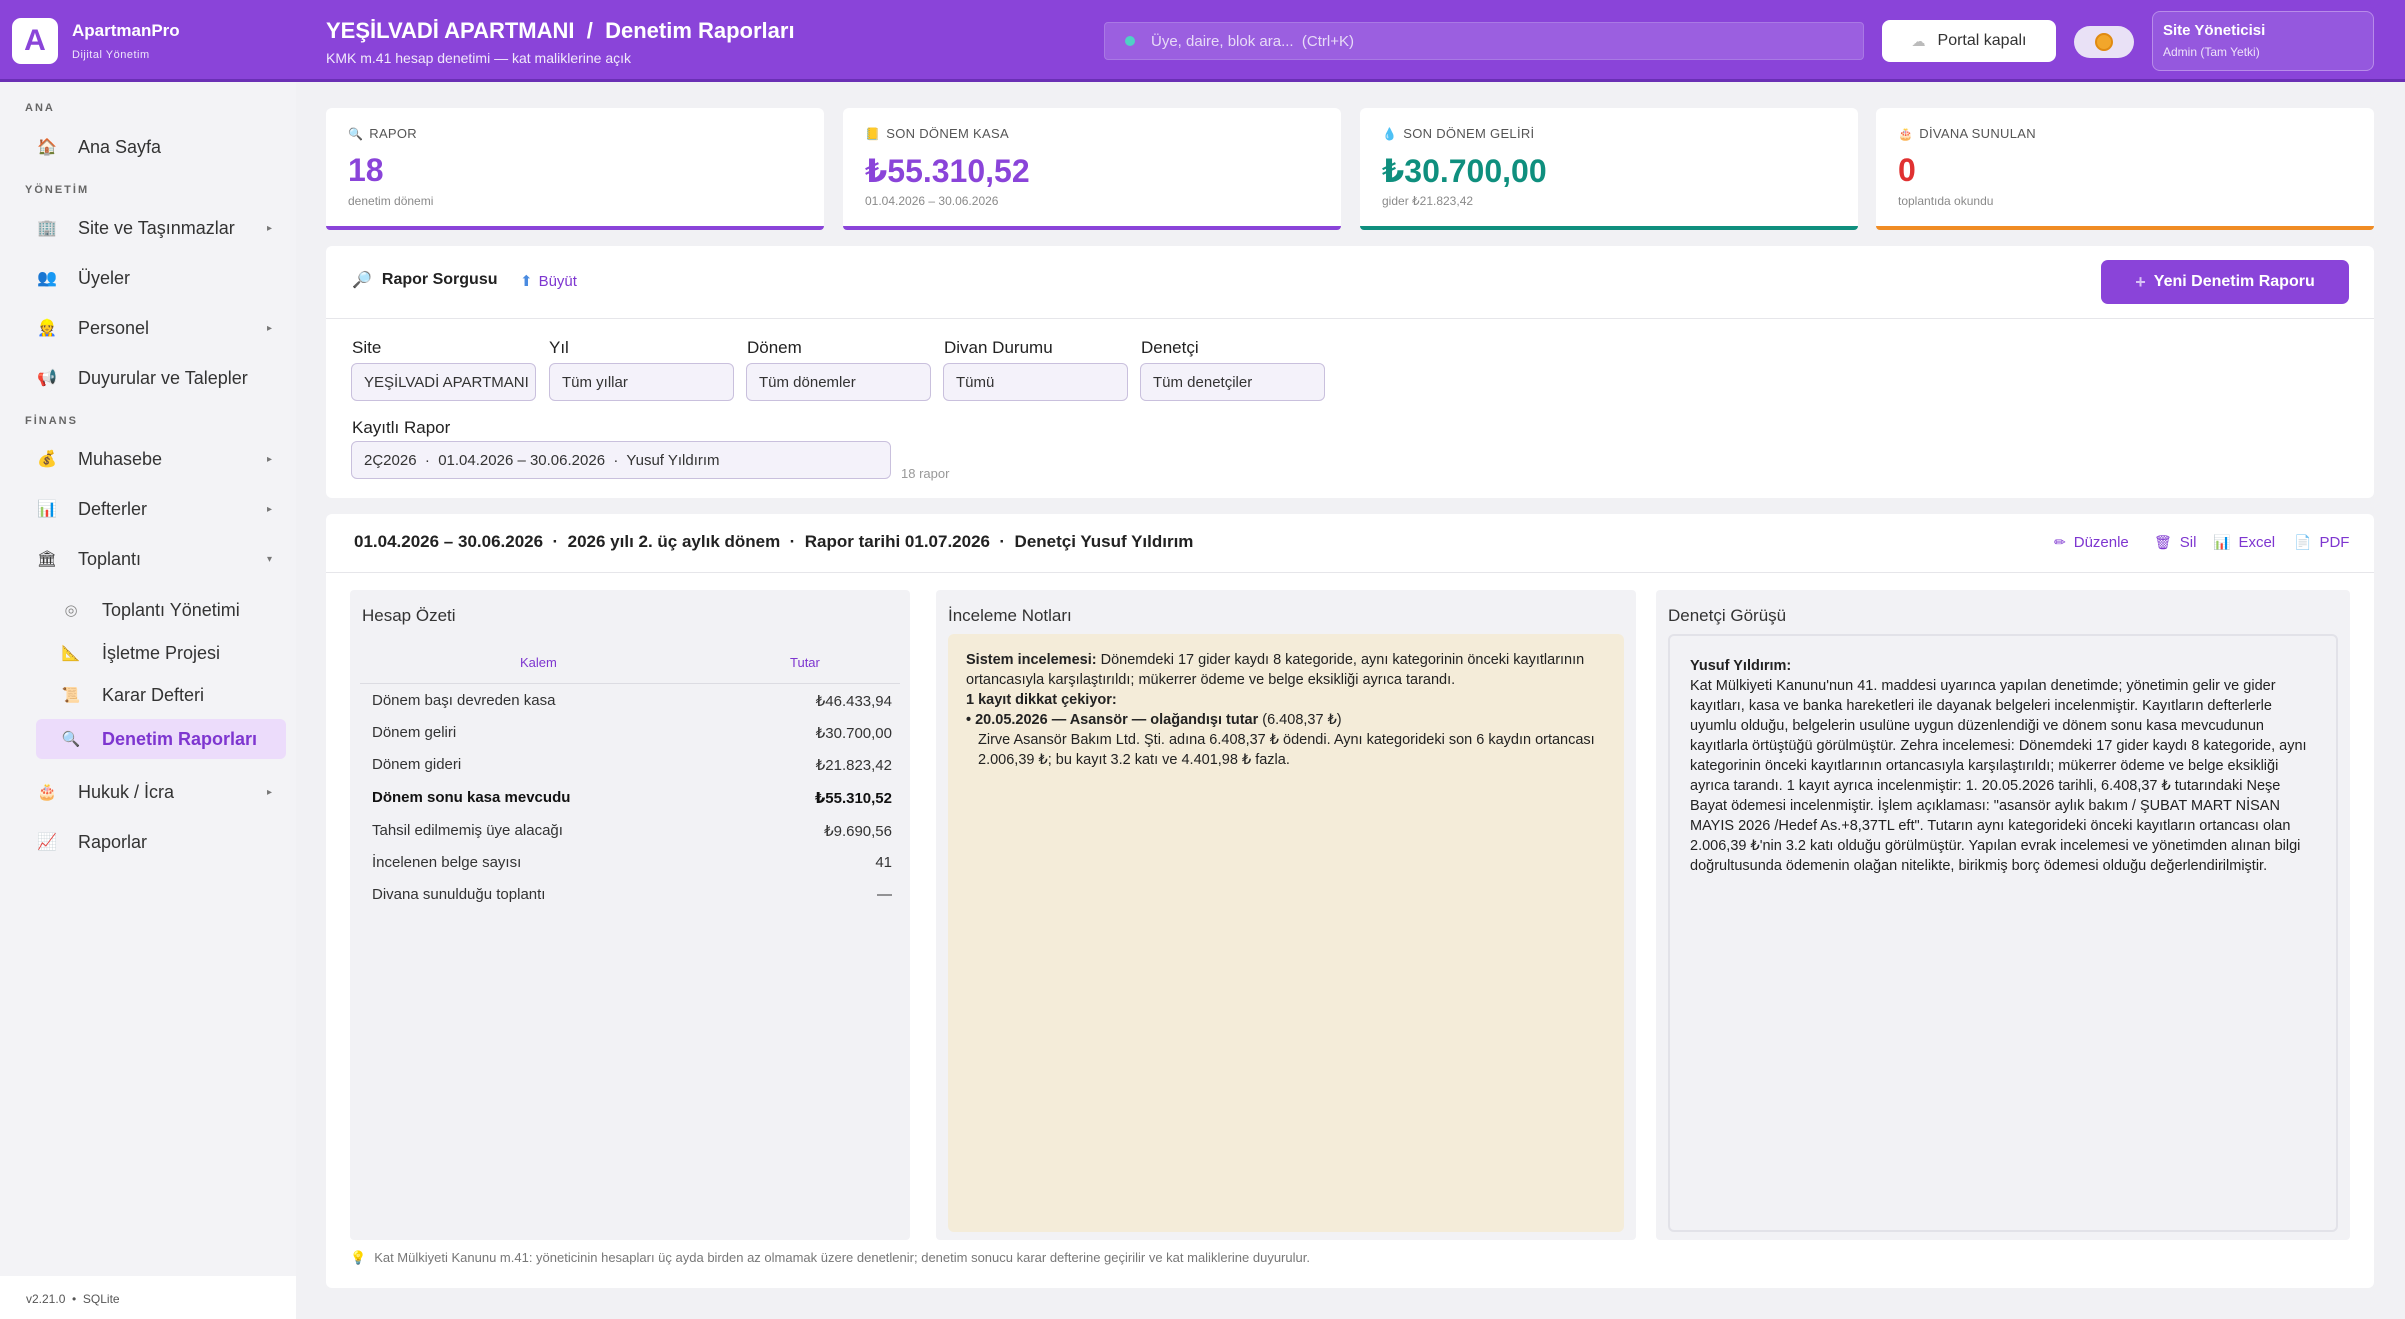 This screenshot has width=2405, height=1319. I want to click on year-select: Tüm yıllar, so click(641, 382).